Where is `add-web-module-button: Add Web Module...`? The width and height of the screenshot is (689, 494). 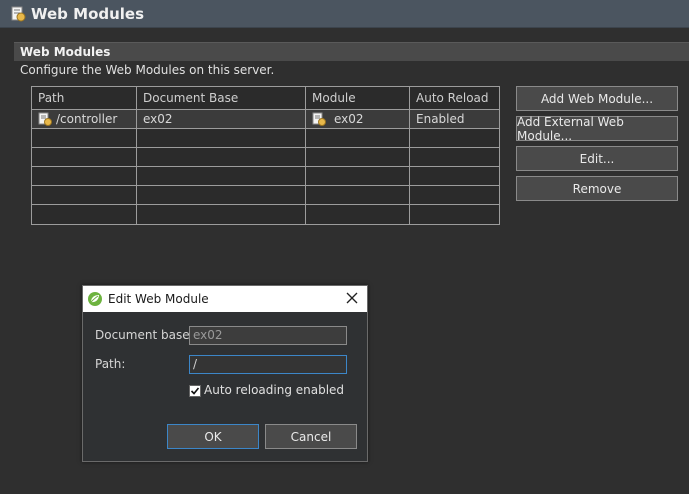
add-web-module-button: Add Web Module... is located at coordinates (597, 98).